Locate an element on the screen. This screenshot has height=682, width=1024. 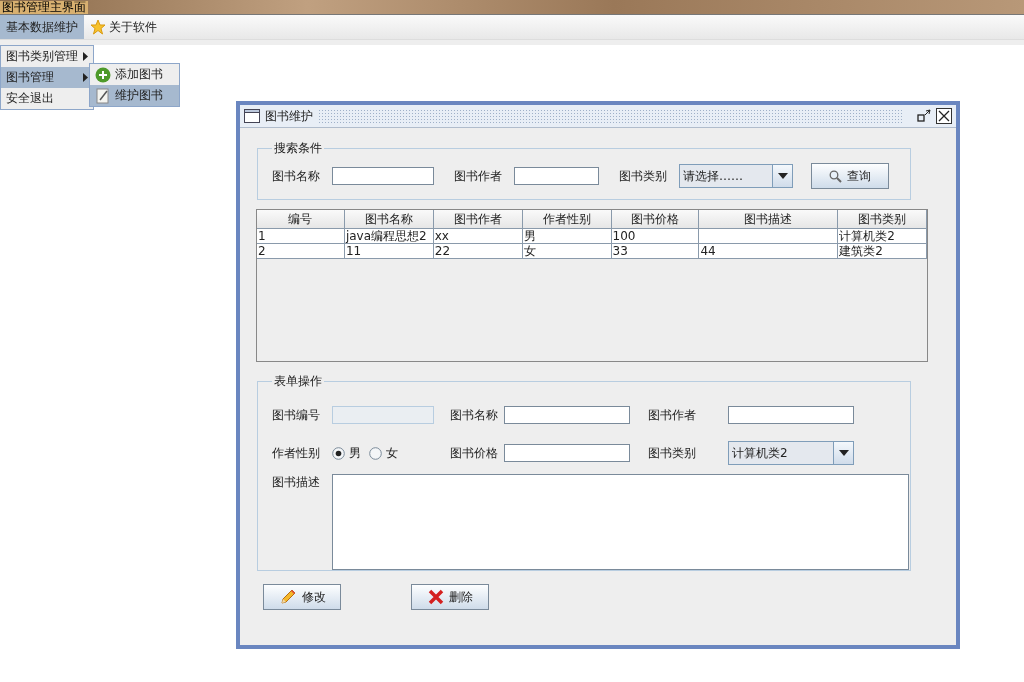
window-title: 图书维护 is located at coordinates (289, 116).